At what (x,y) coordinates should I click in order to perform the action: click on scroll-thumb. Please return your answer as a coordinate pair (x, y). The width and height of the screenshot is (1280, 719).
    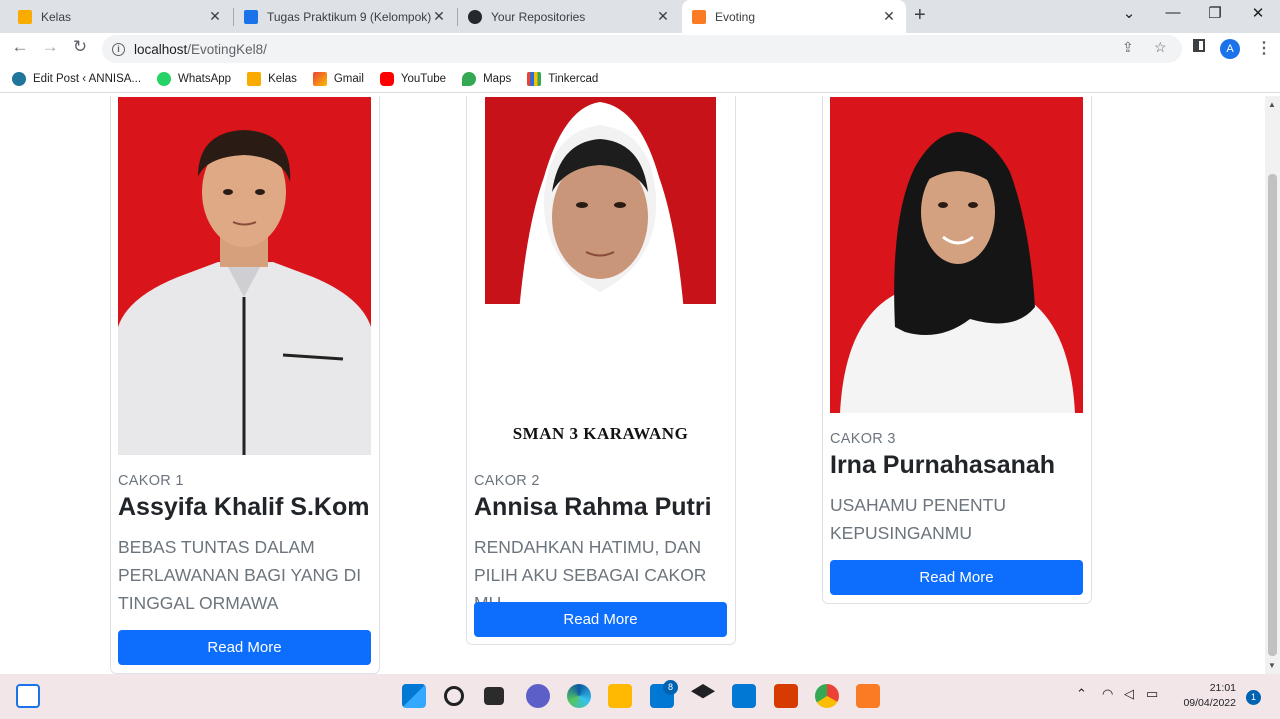
    Looking at the image, I should click on (1272, 415).